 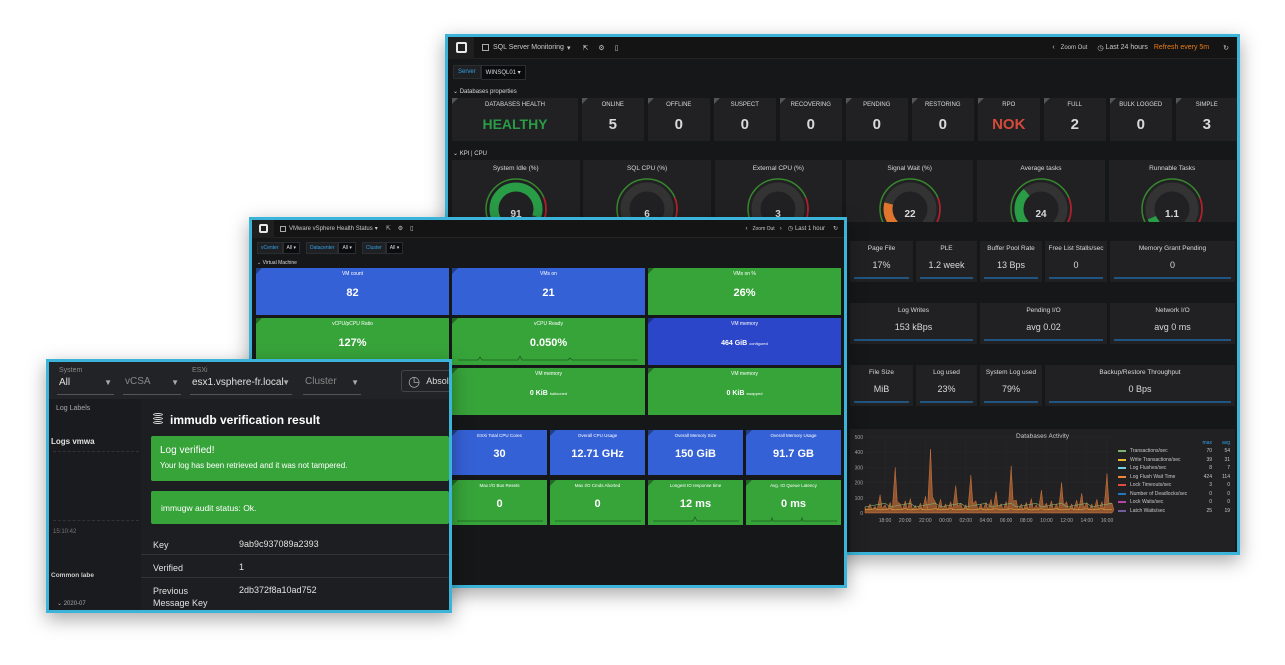 What do you see at coordinates (1174, 485) in the screenshot?
I see `legend-item-lock-timeouts-sec: Lock Timeouts/sec 3 0` at bounding box center [1174, 485].